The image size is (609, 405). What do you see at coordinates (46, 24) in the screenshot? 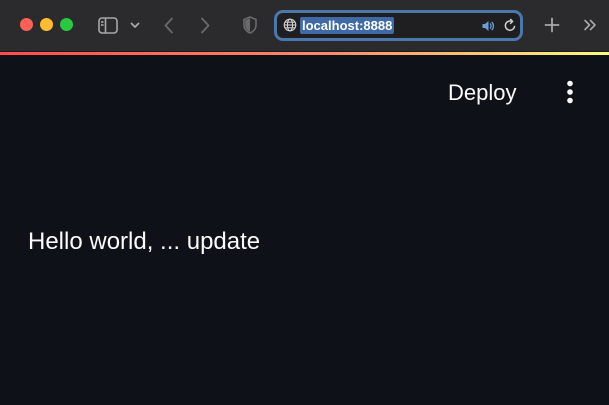
I see `minimize-window-button` at bounding box center [46, 24].